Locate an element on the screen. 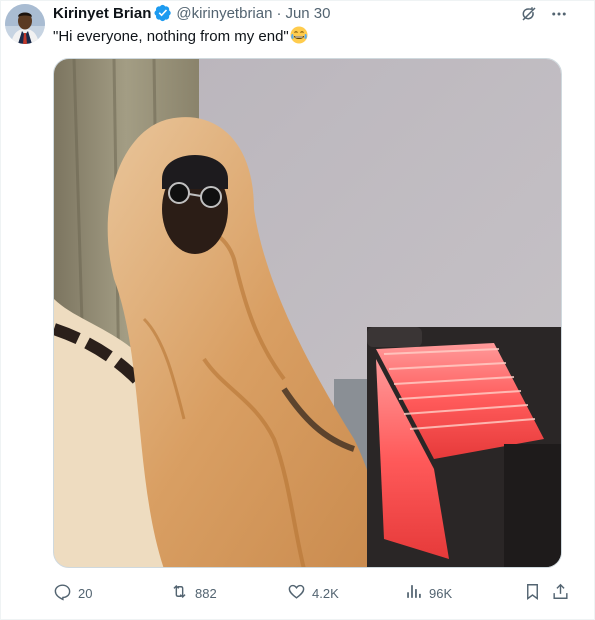 The height and width of the screenshot is (620, 595). tweet-header: Kirinyet Brian @kirinyetbrian · Jun 30 is located at coordinates (192, 13).